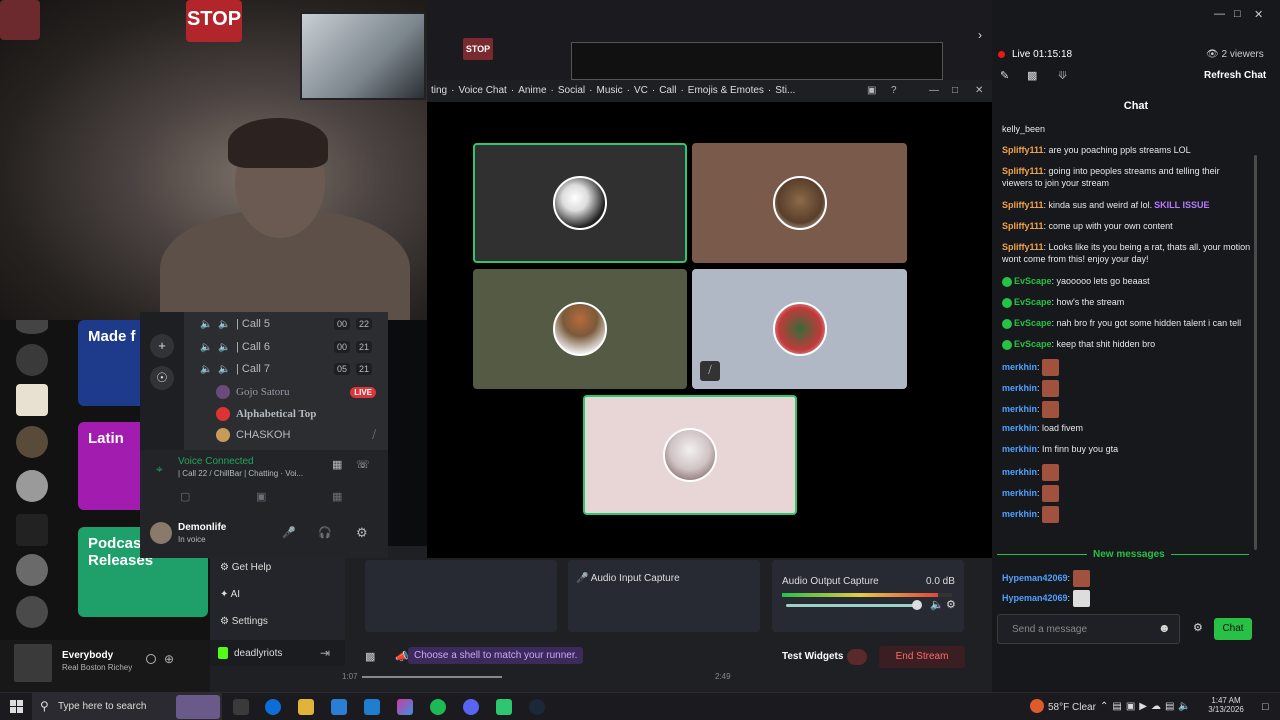  I want to click on record-toggle, so click(857, 657).